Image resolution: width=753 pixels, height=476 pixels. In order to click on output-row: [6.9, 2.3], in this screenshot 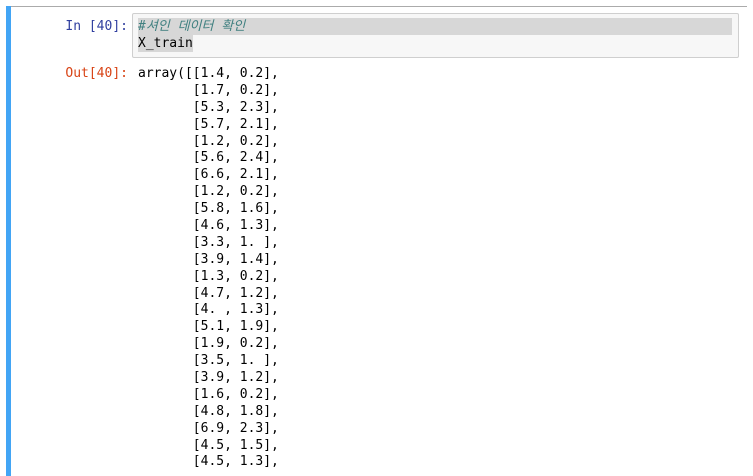, I will do `click(208, 428)`.